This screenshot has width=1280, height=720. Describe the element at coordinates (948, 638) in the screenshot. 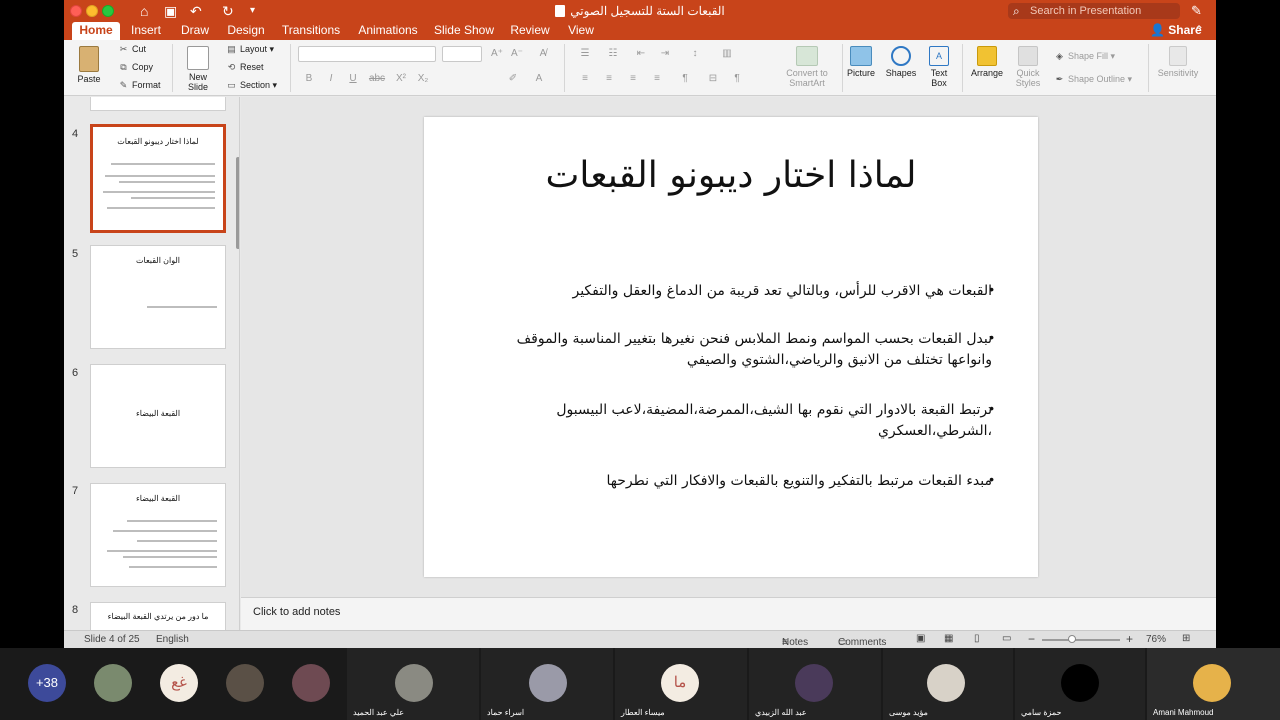

I see `slide-sorter-icon: ▦` at that location.